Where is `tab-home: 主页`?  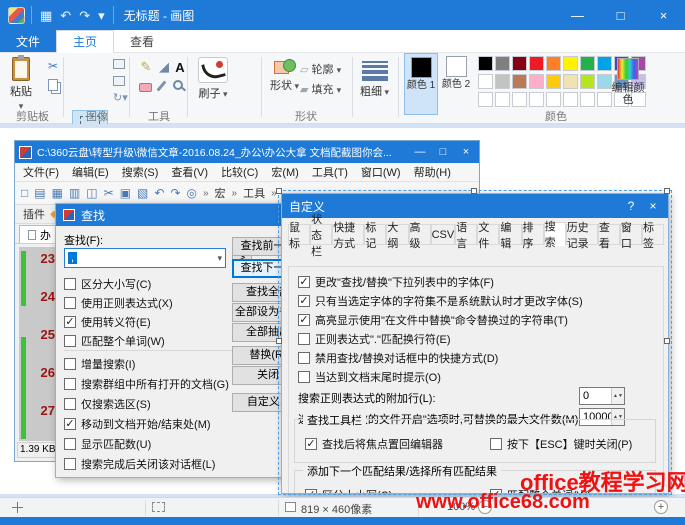
tab-home: 主页 is located at coordinates (85, 41).